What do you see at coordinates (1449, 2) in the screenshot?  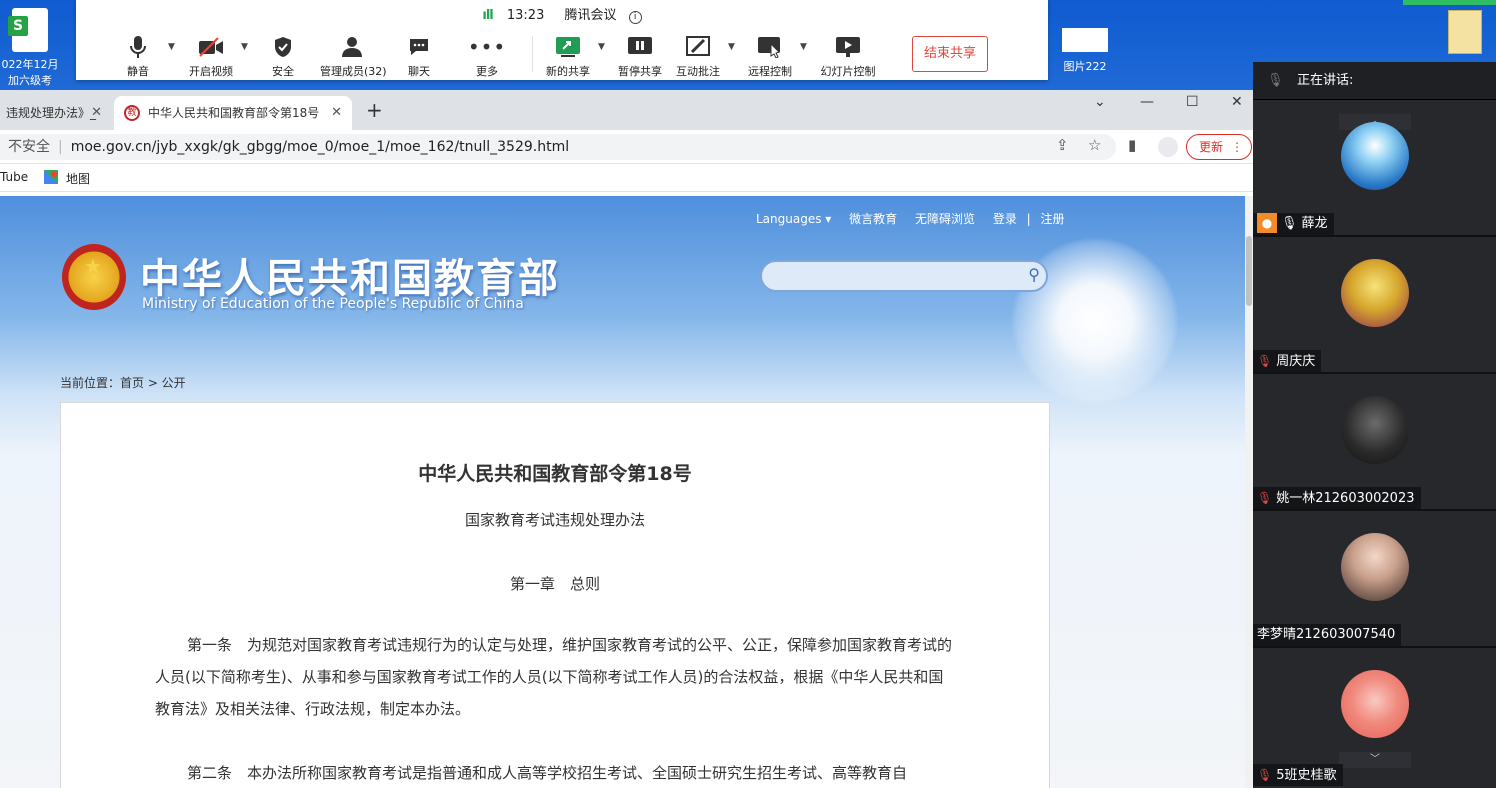 I see `desktop-green-bar` at bounding box center [1449, 2].